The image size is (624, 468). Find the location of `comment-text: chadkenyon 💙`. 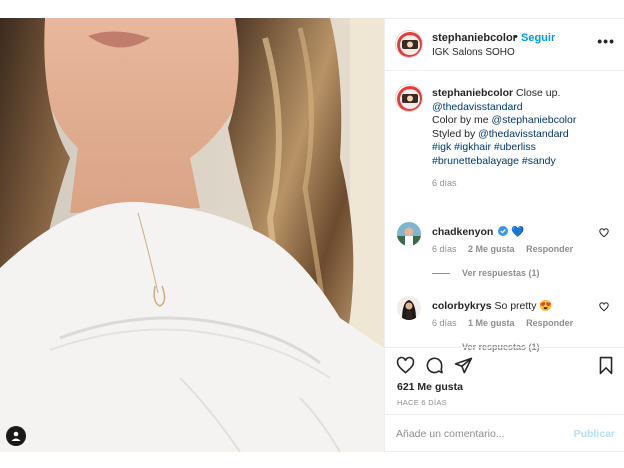

comment-text: chadkenyon 💙 is located at coordinates (478, 231).